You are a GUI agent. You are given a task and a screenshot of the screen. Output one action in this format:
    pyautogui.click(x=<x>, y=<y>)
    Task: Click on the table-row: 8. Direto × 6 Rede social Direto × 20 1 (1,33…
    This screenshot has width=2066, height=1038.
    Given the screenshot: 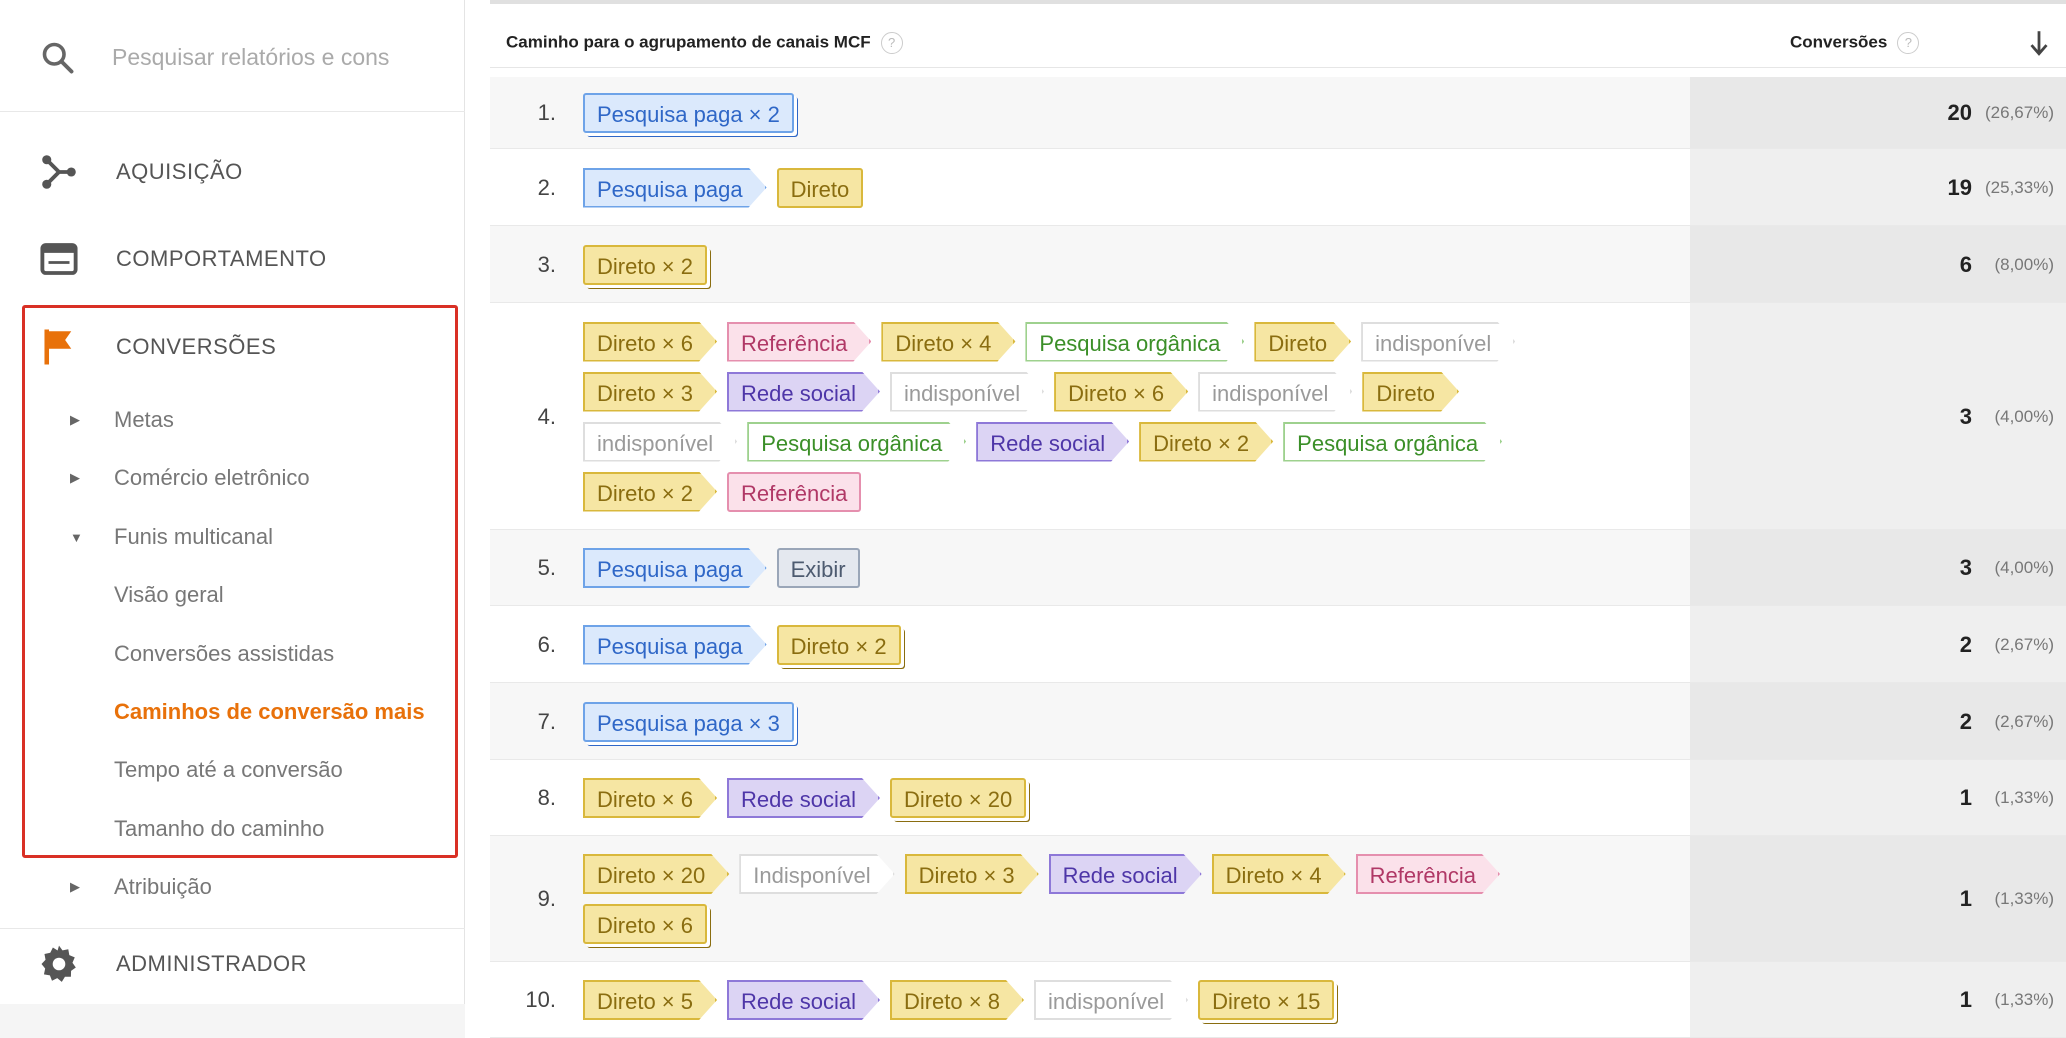 What is the action you would take?
    pyautogui.click(x=1278, y=798)
    